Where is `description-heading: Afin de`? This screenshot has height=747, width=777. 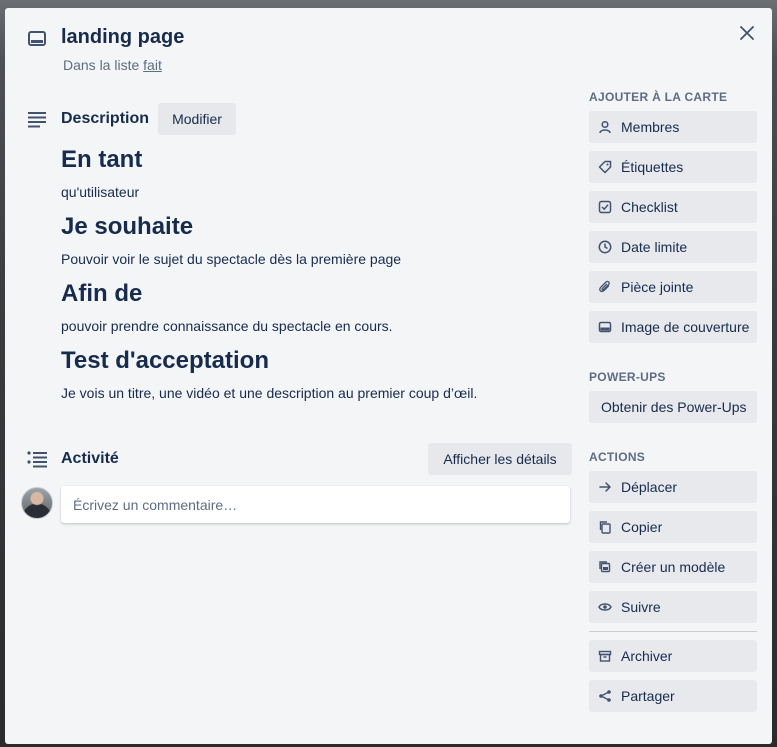 description-heading: Afin de is located at coordinates (102, 293).